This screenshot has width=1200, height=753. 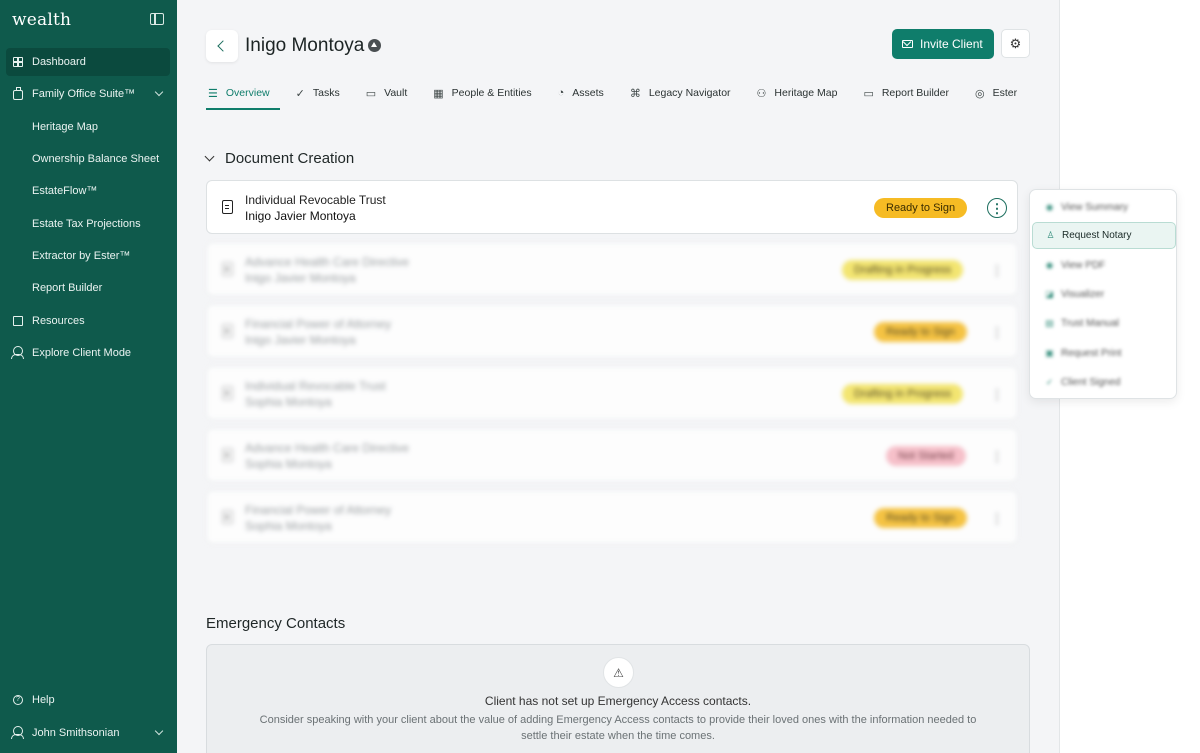 I want to click on tab-people-entities: ▦ People & Entities, so click(x=482, y=93).